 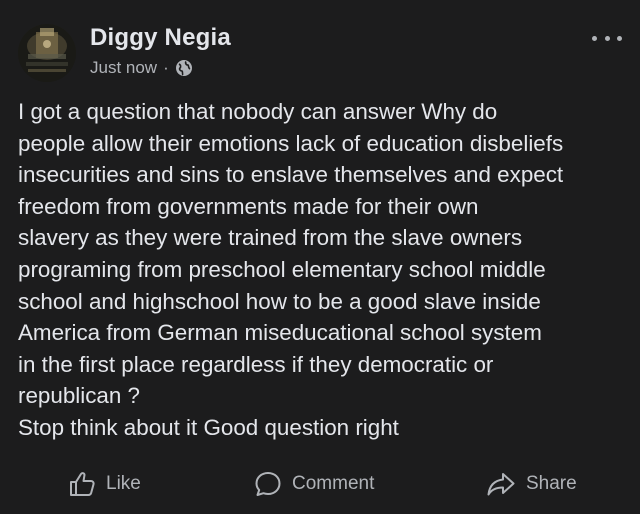 I want to click on avatar, so click(x=47, y=53).